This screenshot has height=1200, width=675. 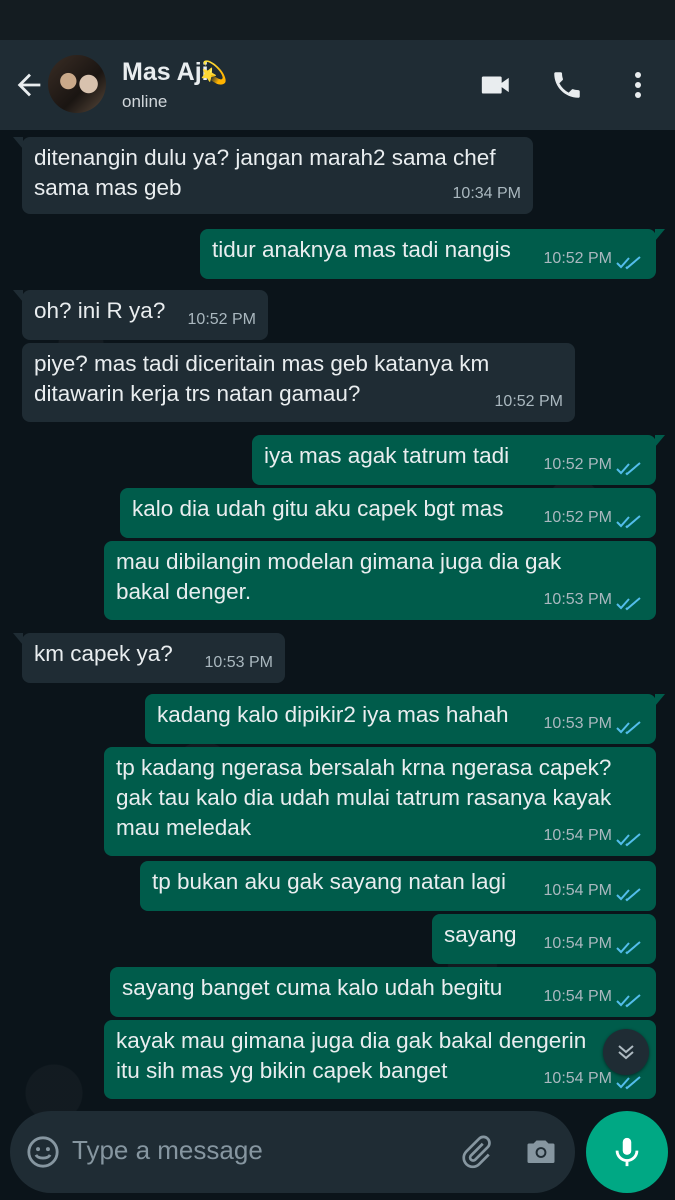 What do you see at coordinates (292, 1152) in the screenshot?
I see `message-composer: Type a message` at bounding box center [292, 1152].